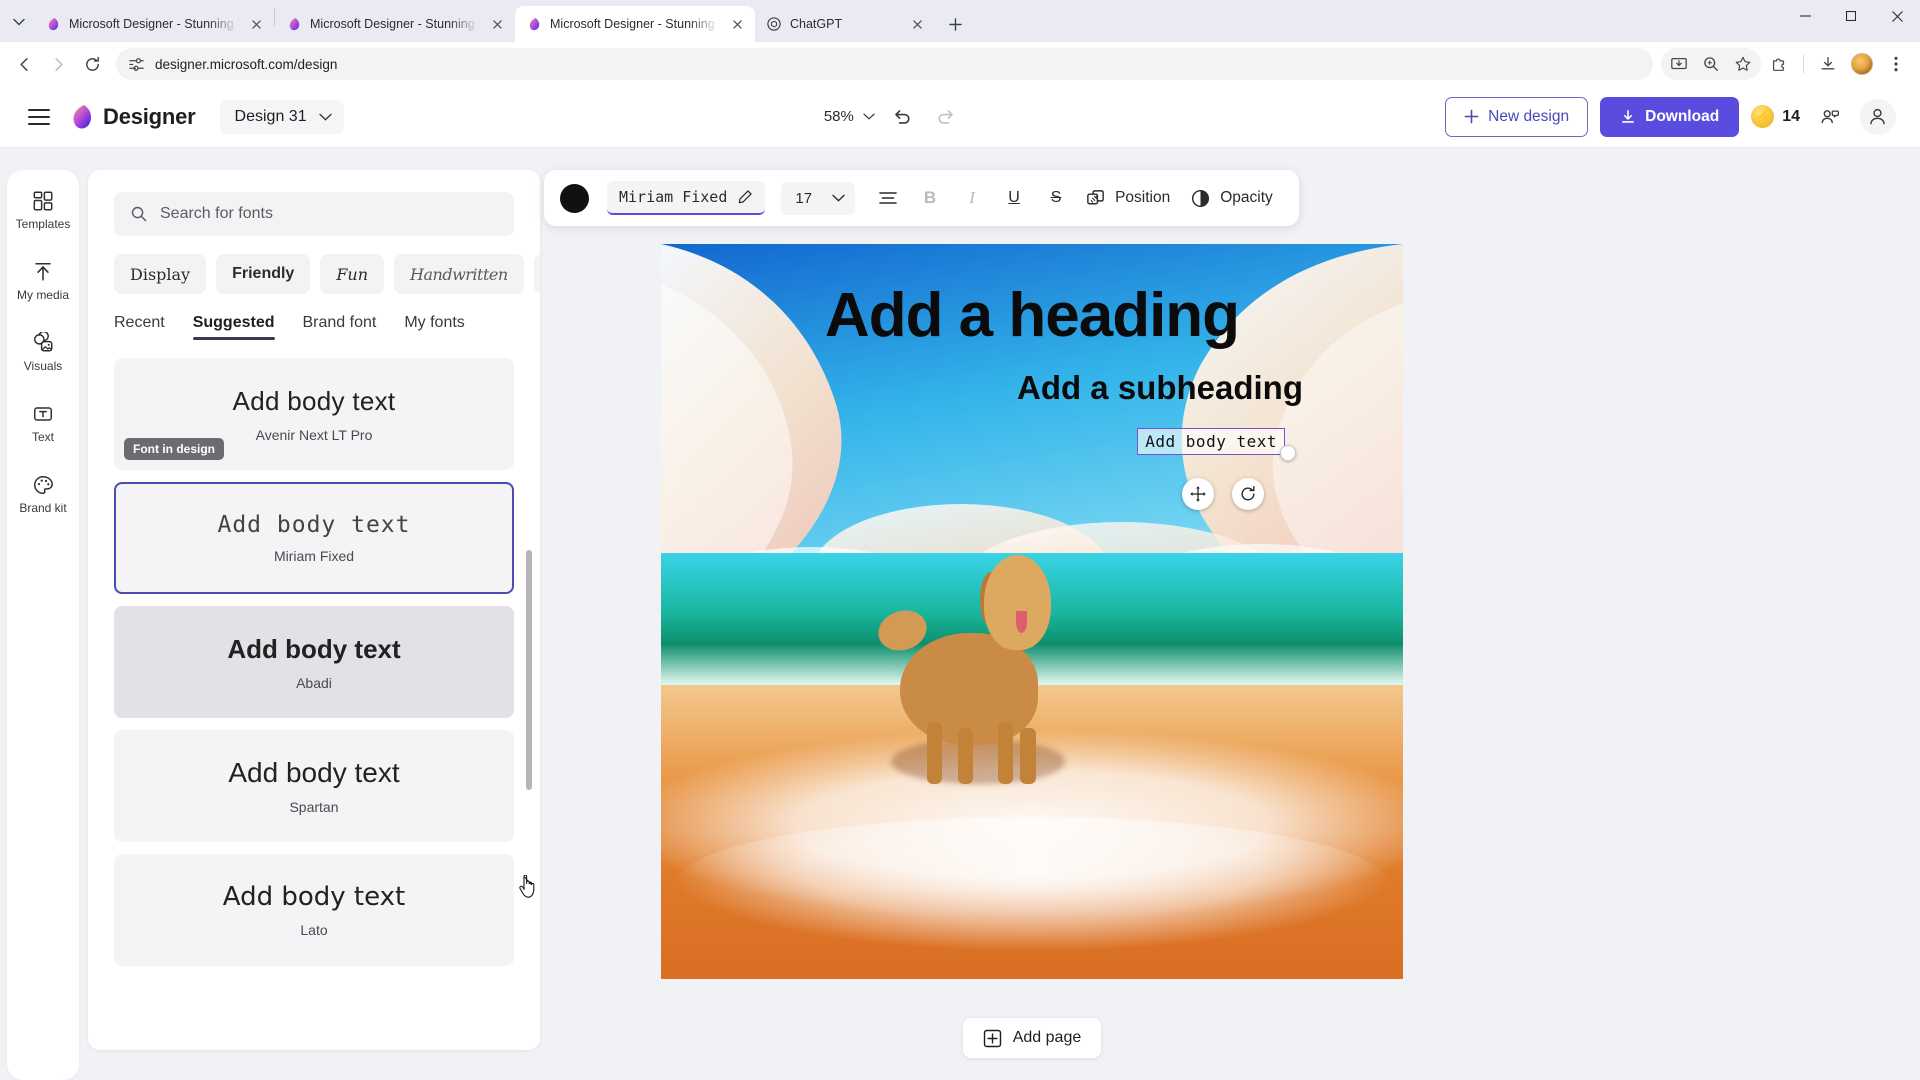 The height and width of the screenshot is (1080, 1920). Describe the element at coordinates (1032, 315) in the screenshot. I see `canvas-heading-text: Add a heading` at that location.